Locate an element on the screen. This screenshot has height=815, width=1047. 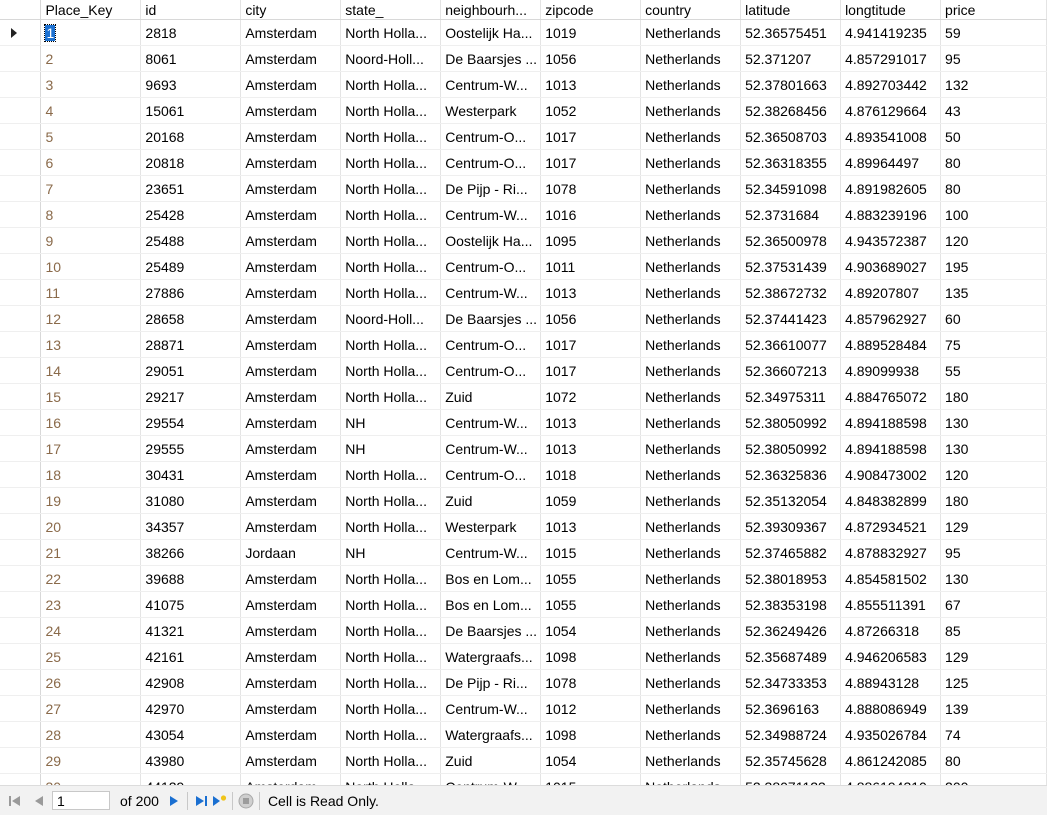
table-cell: 1 is located at coordinates (91, 32).